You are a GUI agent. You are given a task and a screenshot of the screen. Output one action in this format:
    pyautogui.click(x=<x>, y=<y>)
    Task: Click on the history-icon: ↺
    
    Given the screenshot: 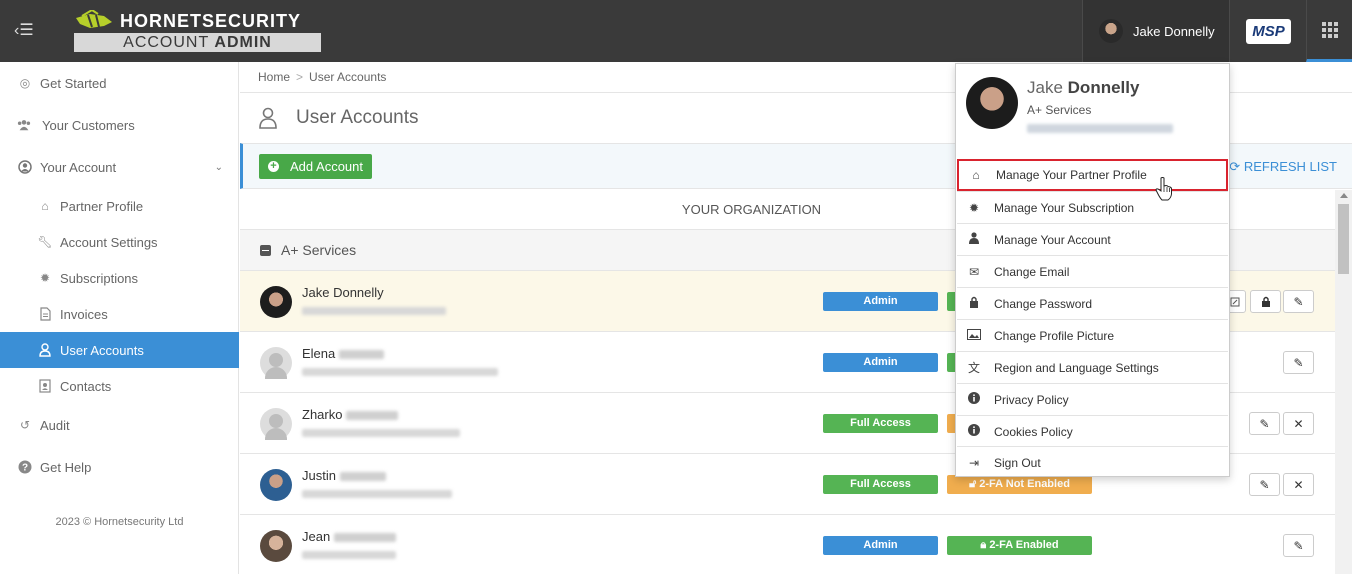 What is the action you would take?
    pyautogui.click(x=25, y=425)
    